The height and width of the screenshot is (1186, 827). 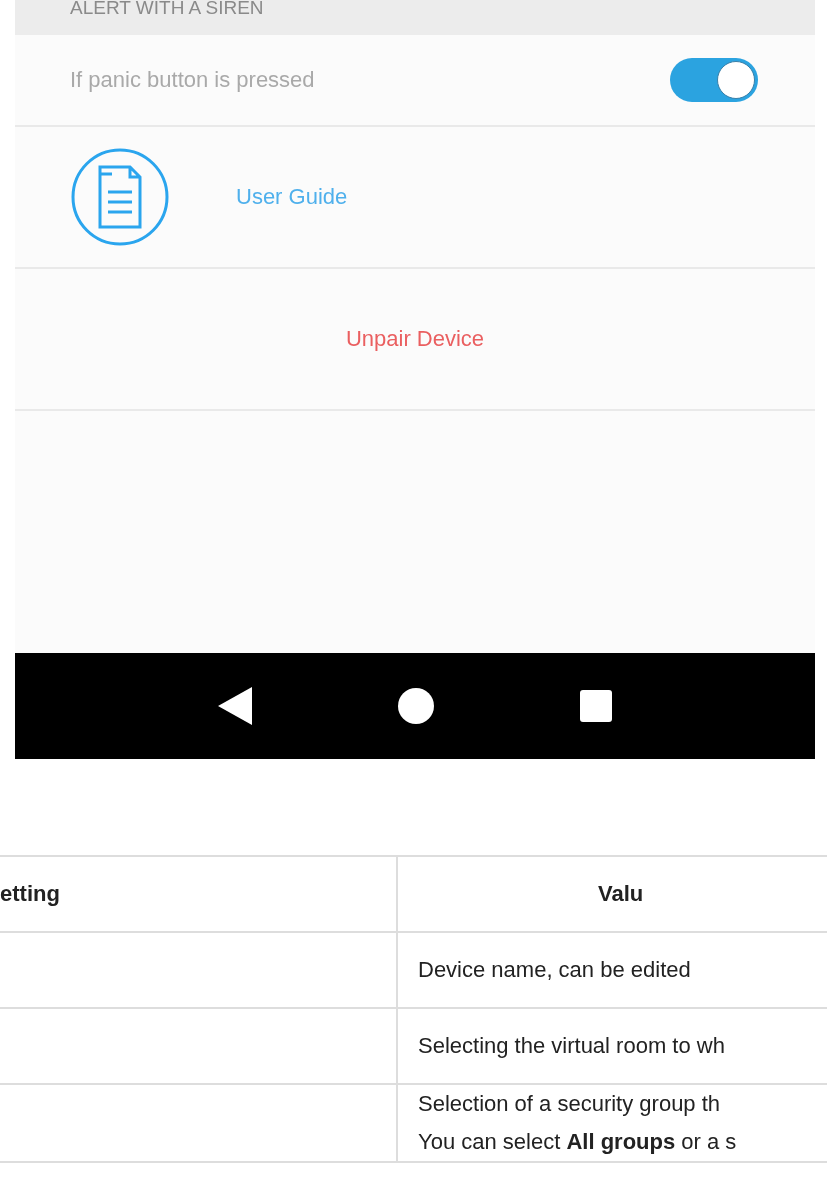 I want to click on home-icon, so click(x=416, y=706).